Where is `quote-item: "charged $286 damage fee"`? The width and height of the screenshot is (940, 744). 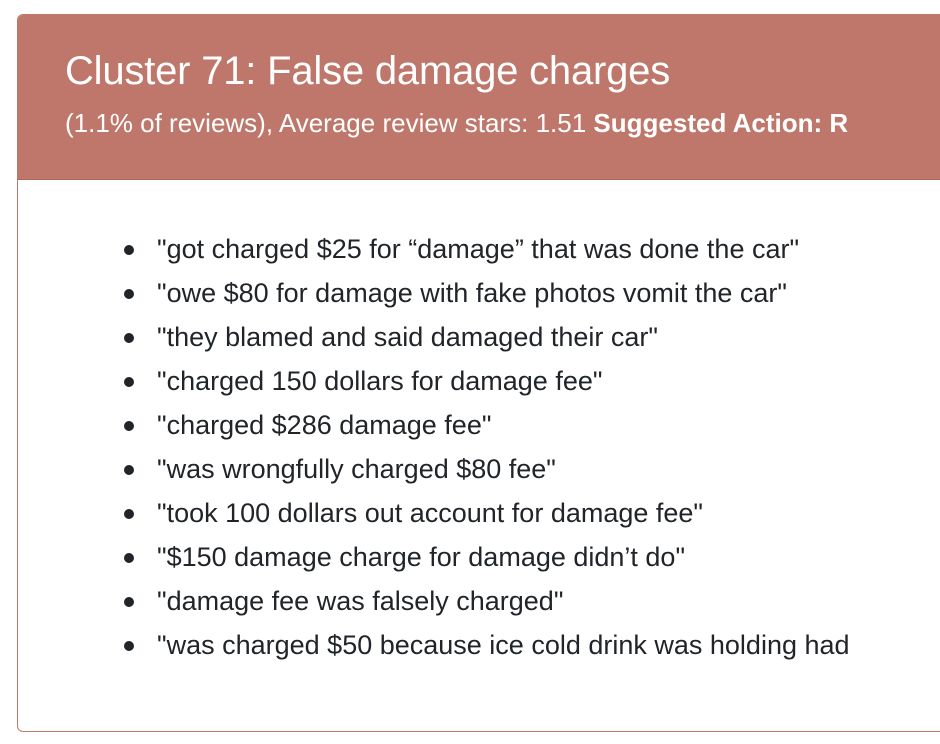
quote-item: "charged $286 damage fee" is located at coordinates (532, 425).